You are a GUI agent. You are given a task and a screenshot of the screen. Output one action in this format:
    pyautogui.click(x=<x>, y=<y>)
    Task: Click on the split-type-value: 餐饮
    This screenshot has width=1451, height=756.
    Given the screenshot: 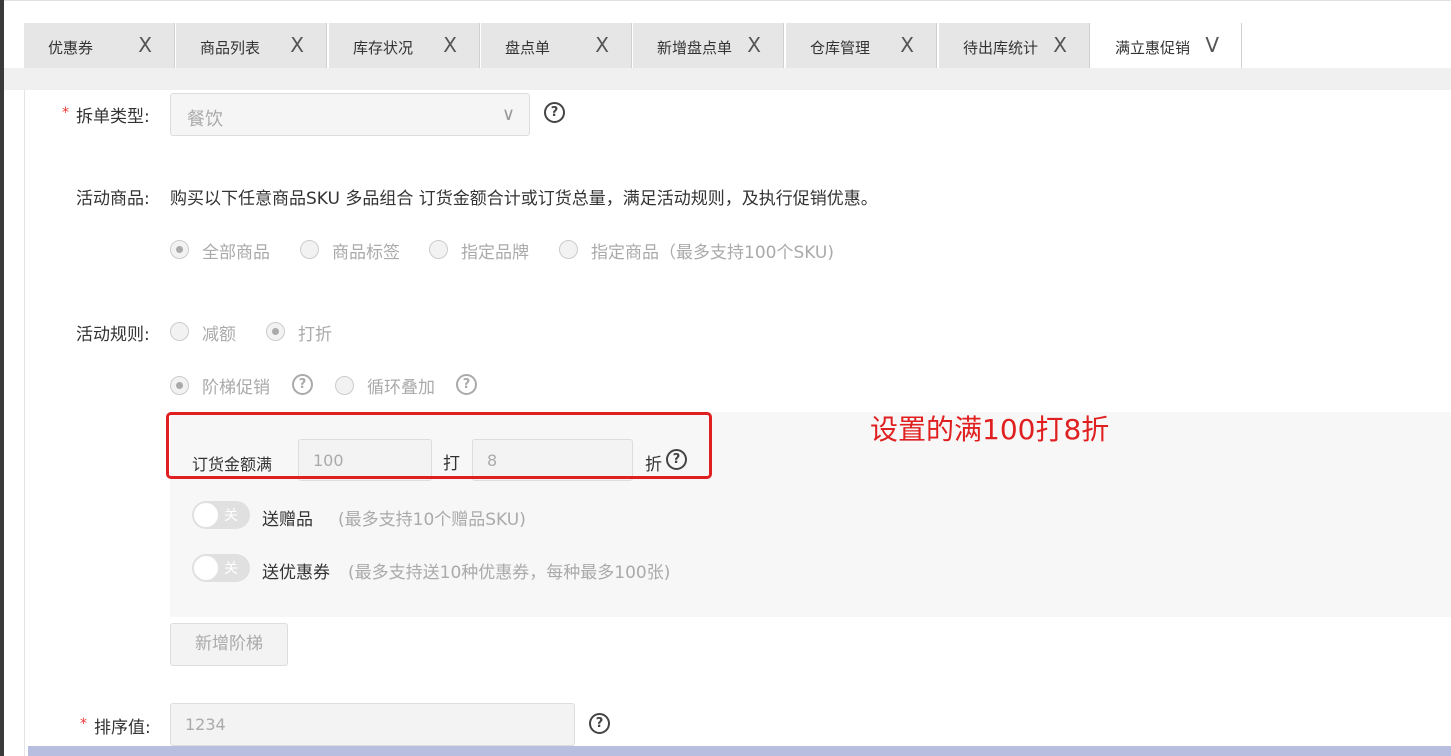 What is the action you would take?
    pyautogui.click(x=205, y=119)
    